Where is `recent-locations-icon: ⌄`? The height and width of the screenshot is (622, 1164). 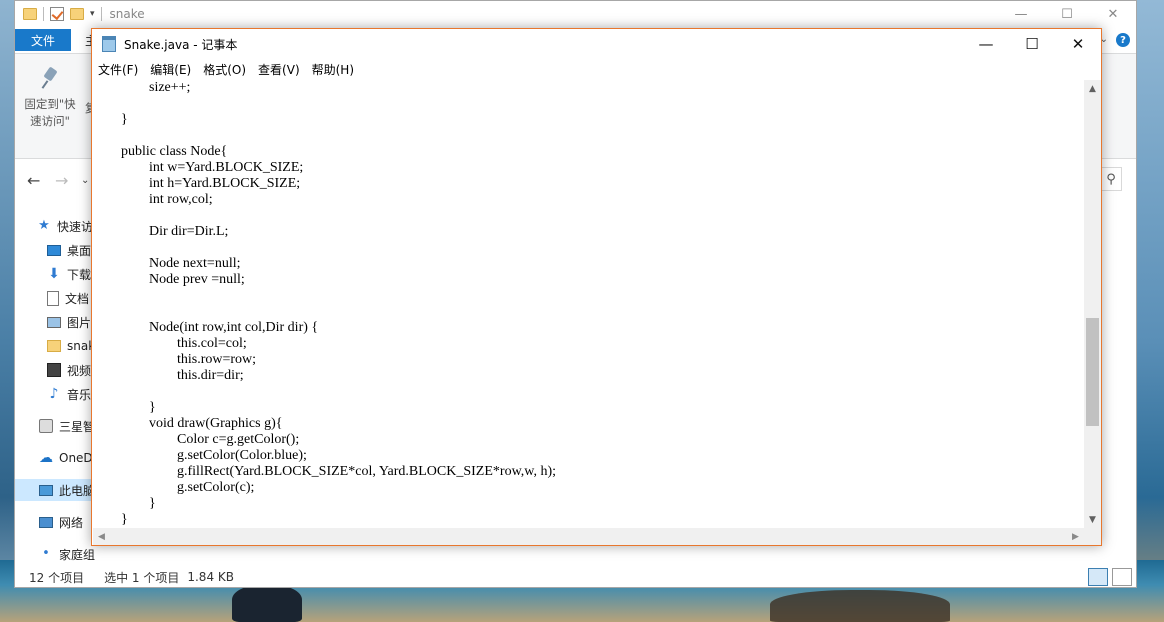
recent-locations-icon: ⌄ is located at coordinates (85, 180).